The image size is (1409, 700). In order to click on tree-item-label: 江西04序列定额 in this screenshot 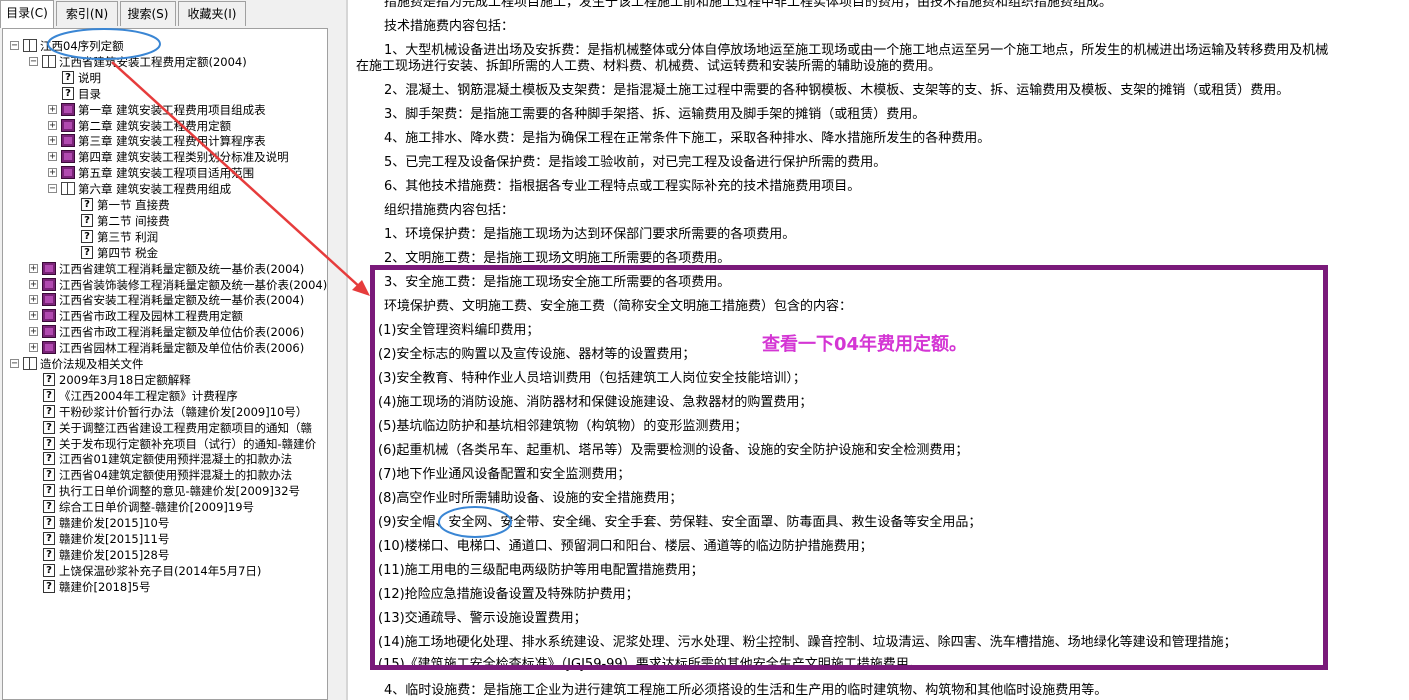, I will do `click(82, 46)`.